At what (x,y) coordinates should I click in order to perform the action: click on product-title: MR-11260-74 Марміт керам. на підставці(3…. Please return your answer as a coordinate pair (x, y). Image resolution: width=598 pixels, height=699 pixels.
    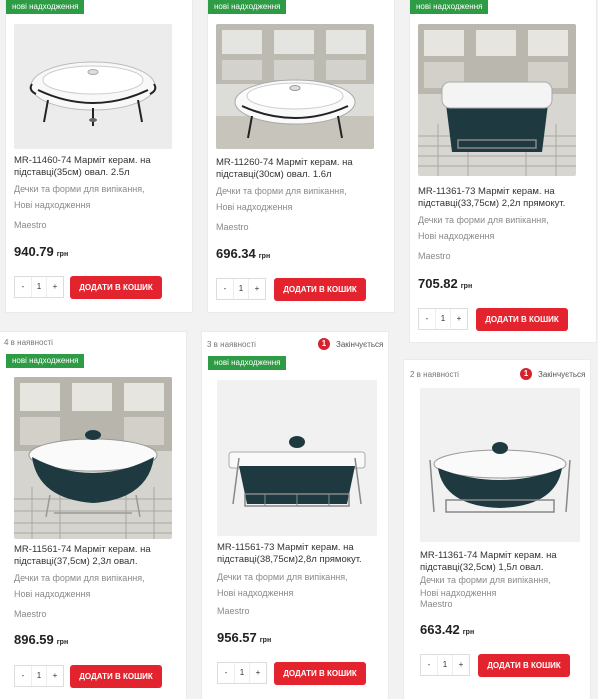
    Looking at the image, I should click on (296, 169).